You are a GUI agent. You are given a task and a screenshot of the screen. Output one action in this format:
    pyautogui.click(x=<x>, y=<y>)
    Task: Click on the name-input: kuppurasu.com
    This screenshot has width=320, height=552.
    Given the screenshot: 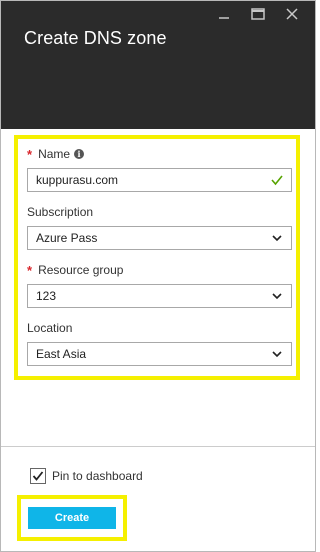 What is the action you would take?
    pyautogui.click(x=159, y=180)
    